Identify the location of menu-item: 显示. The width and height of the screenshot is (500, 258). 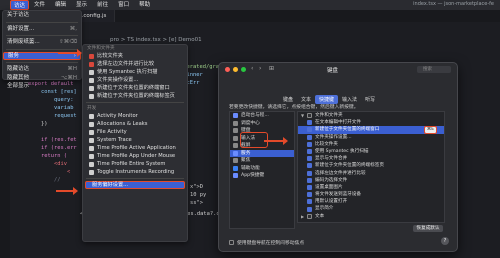
(81, 5).